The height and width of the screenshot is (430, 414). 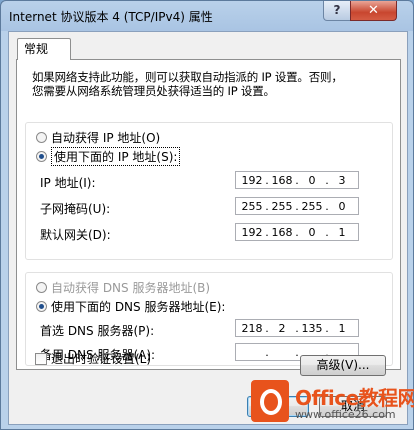 What do you see at coordinates (337, 11) in the screenshot?
I see `help-button: ?` at bounding box center [337, 11].